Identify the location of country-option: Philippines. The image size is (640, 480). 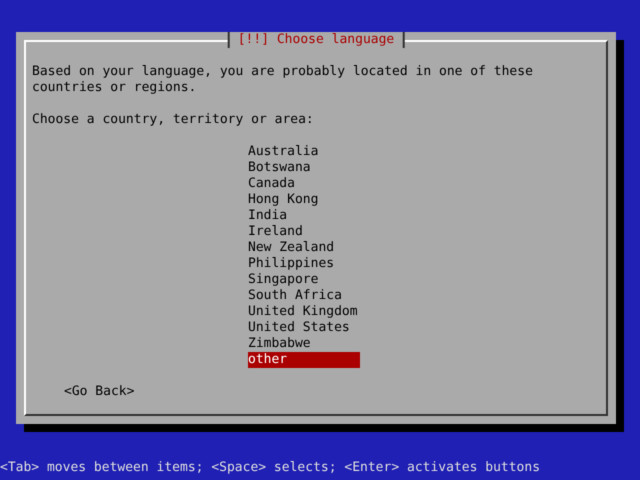
(304, 264).